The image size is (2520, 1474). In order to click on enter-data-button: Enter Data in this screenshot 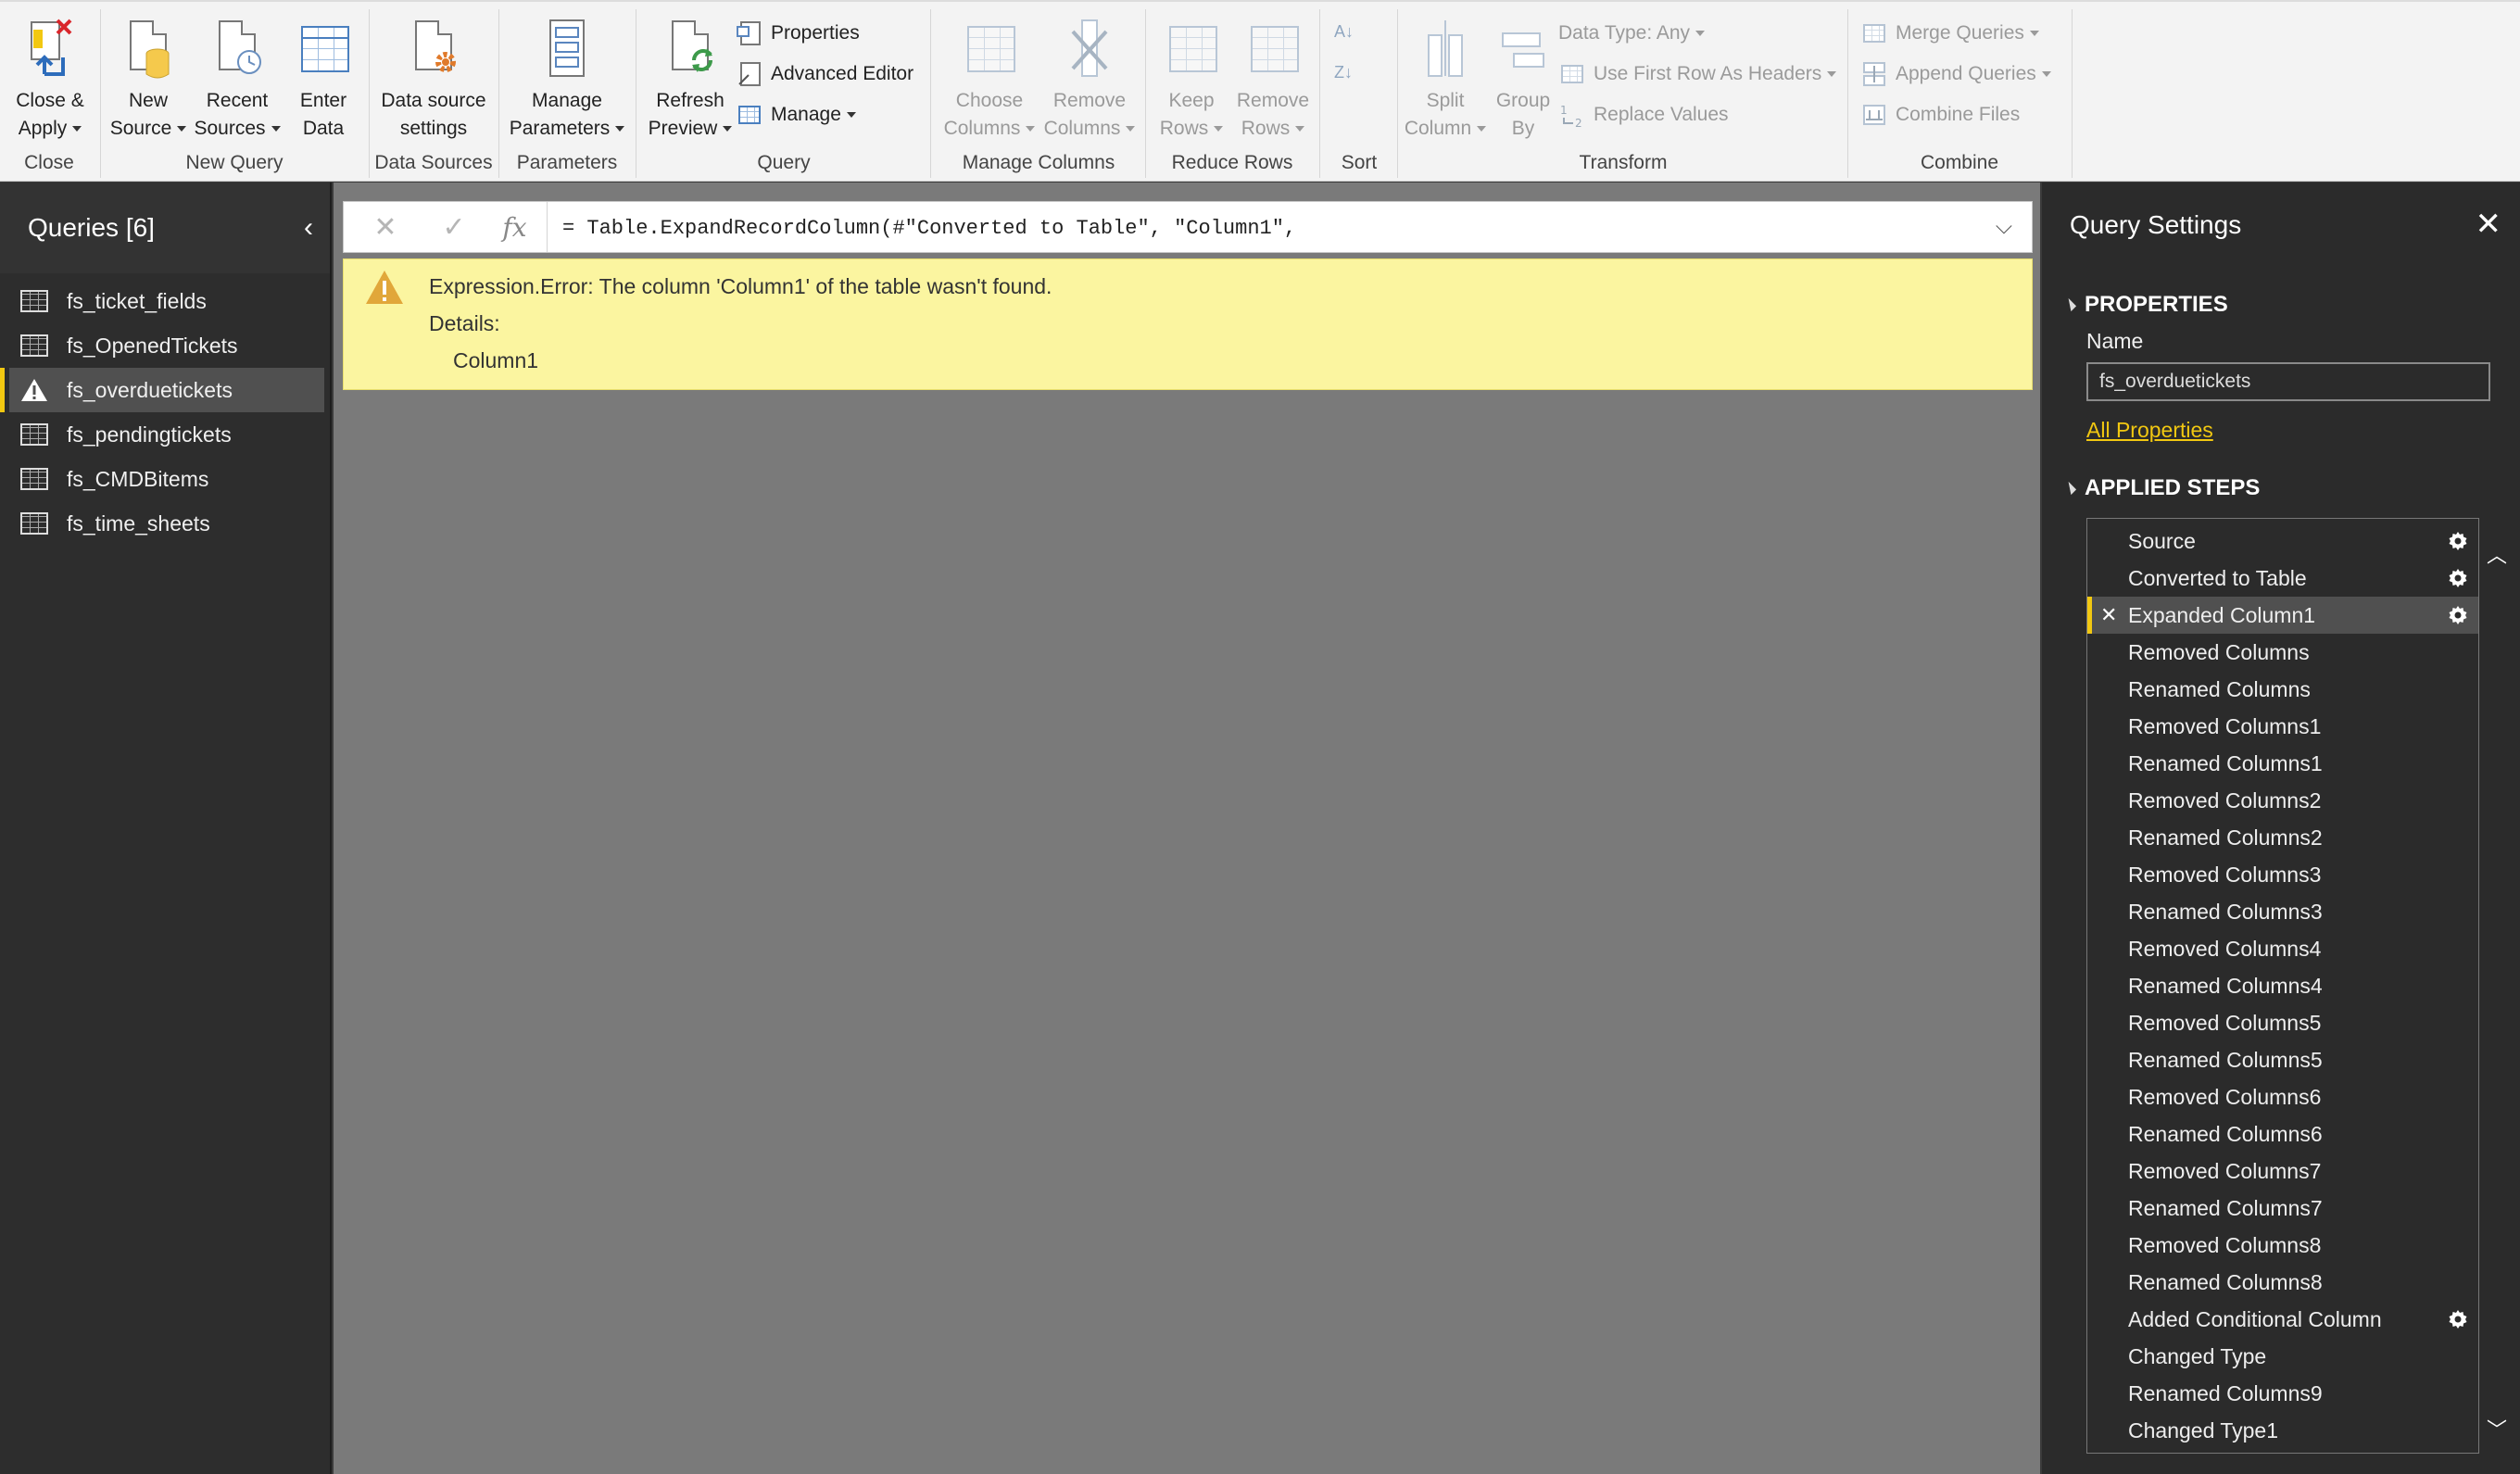, I will do `click(323, 75)`.